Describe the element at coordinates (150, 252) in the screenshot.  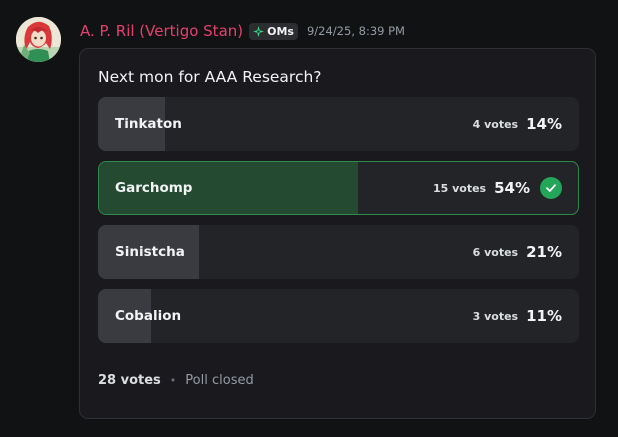
I see `answer-label: Sinistcha` at that location.